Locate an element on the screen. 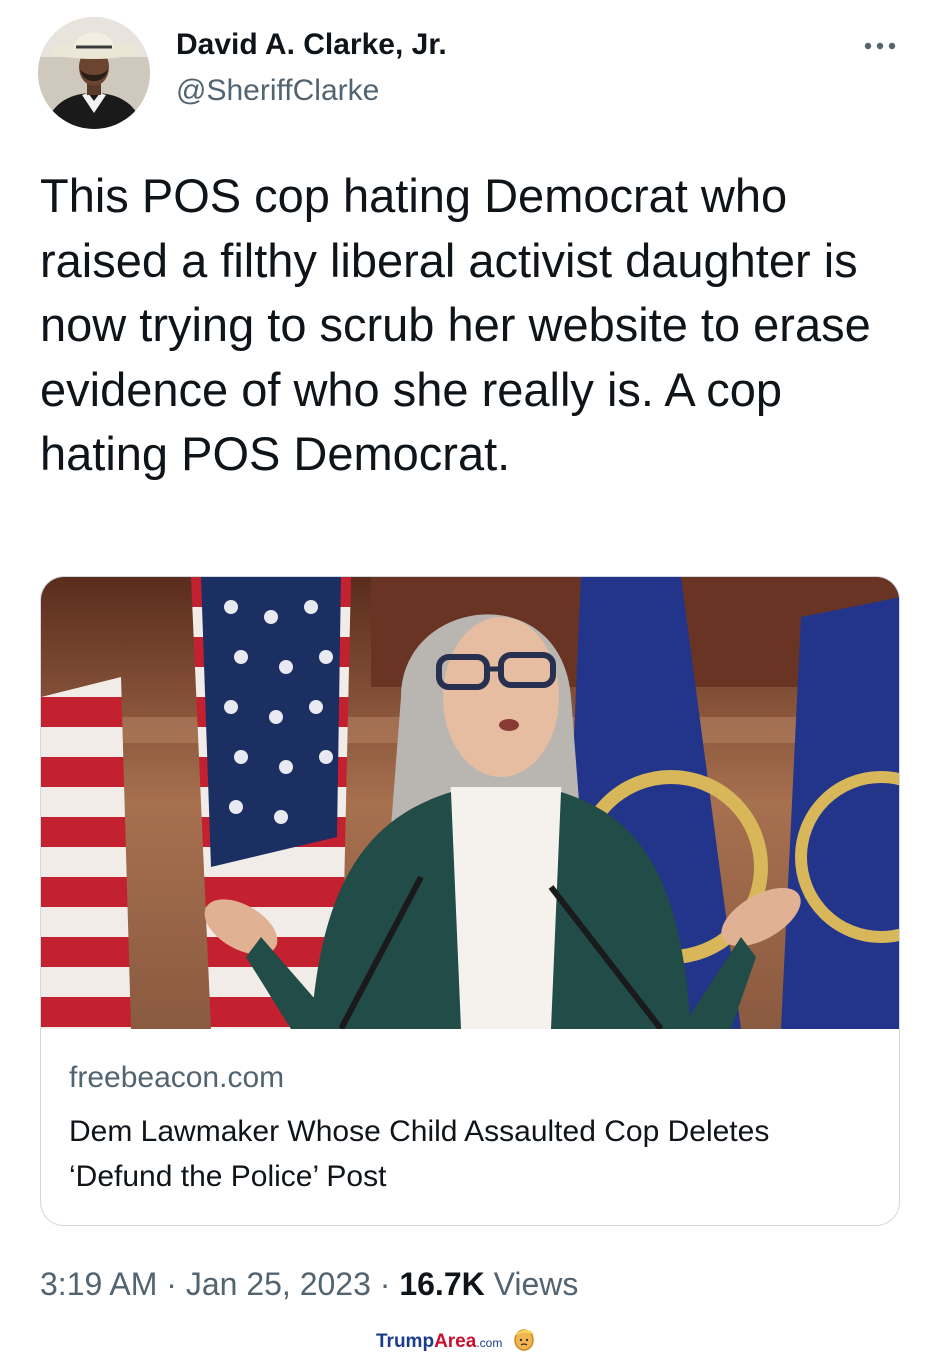 Image resolution: width=940 pixels, height=1358 pixels. watermark: TrumpArea.com is located at coordinates (456, 1340).